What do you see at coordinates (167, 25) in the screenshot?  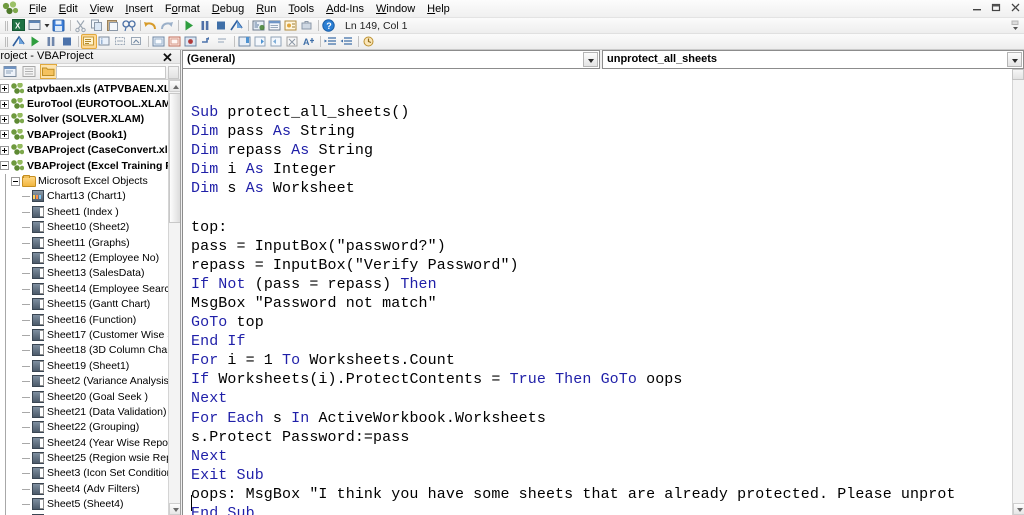 I see `redo-icon` at bounding box center [167, 25].